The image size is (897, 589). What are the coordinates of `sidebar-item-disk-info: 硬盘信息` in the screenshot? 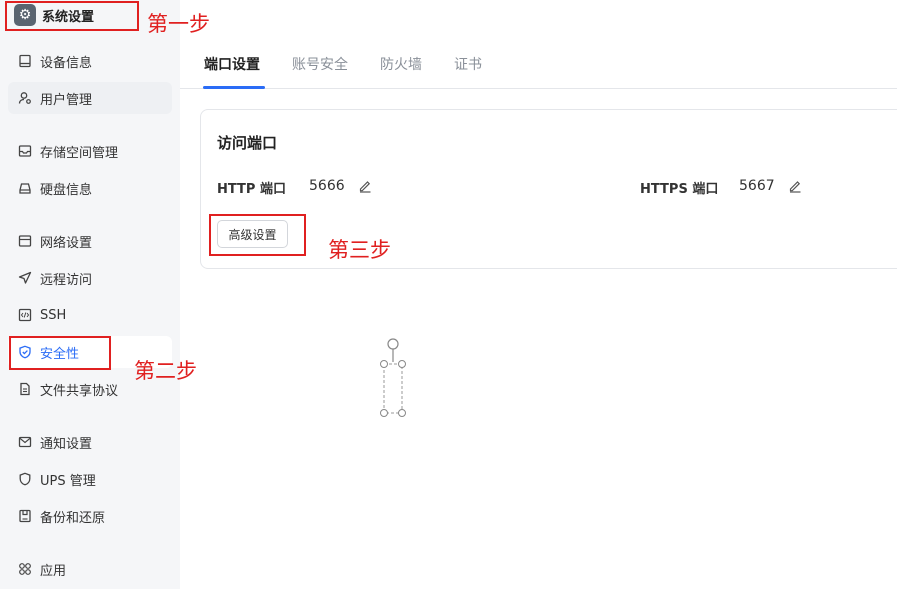 It's located at (90, 188).